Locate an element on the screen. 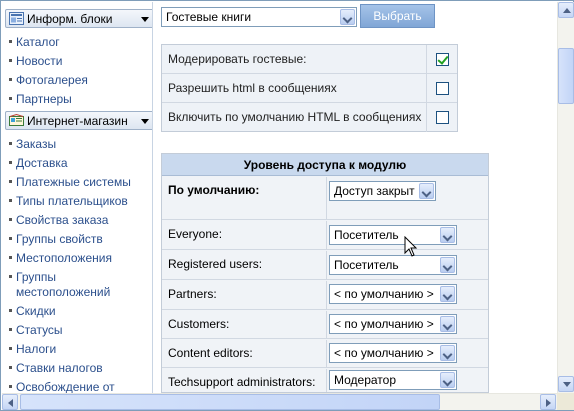  scroll-right-button is located at coordinates (548, 402).